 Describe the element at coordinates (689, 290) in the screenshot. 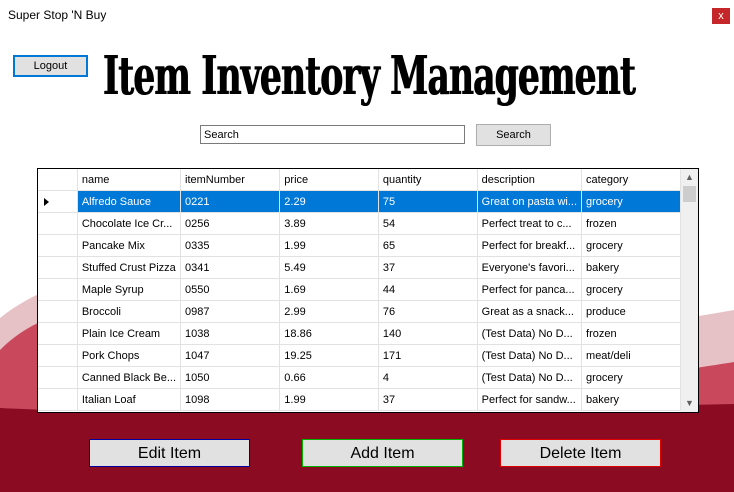

I see `vertical-scrollbar: ▲ ▼` at that location.